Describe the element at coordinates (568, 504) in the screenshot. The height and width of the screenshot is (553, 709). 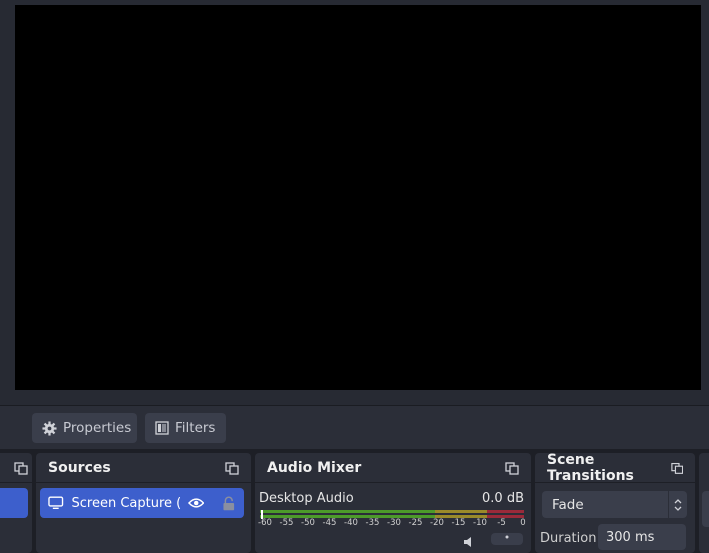
I see `transition-selected: Fade` at that location.